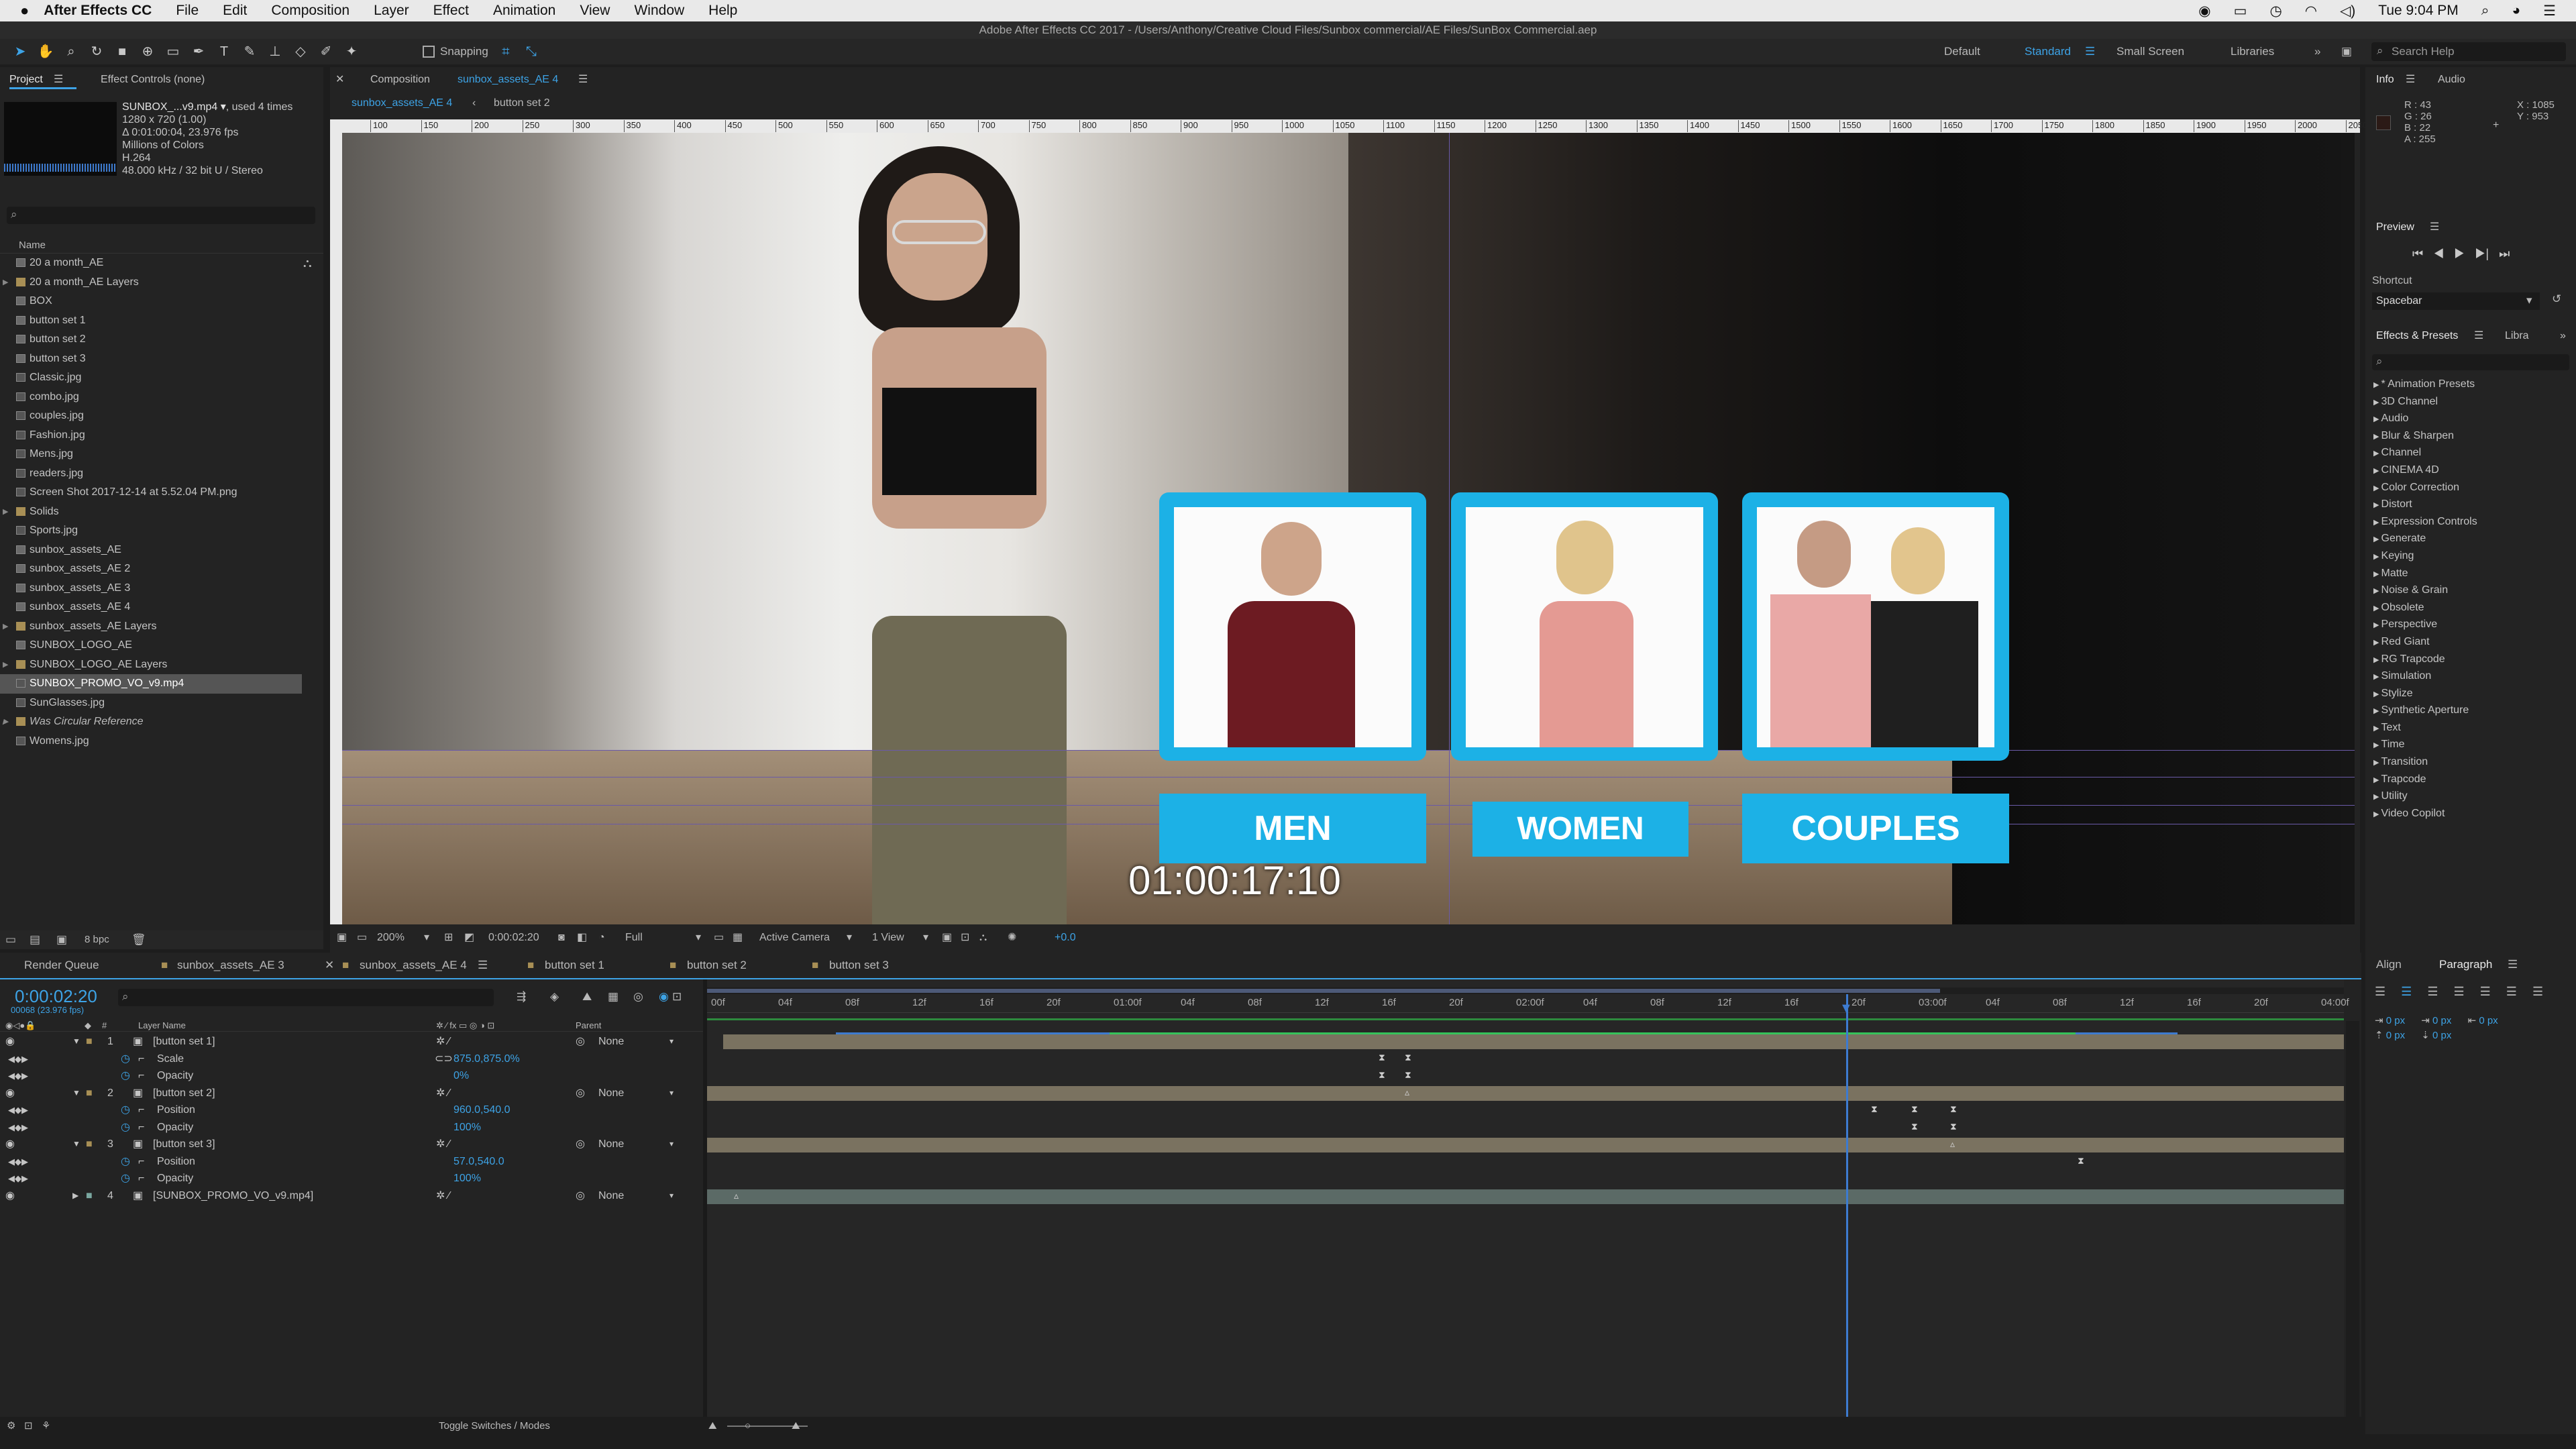 The height and width of the screenshot is (1449, 2576). What do you see at coordinates (1525, 1093) in the screenshot?
I see `layer2-bar` at bounding box center [1525, 1093].